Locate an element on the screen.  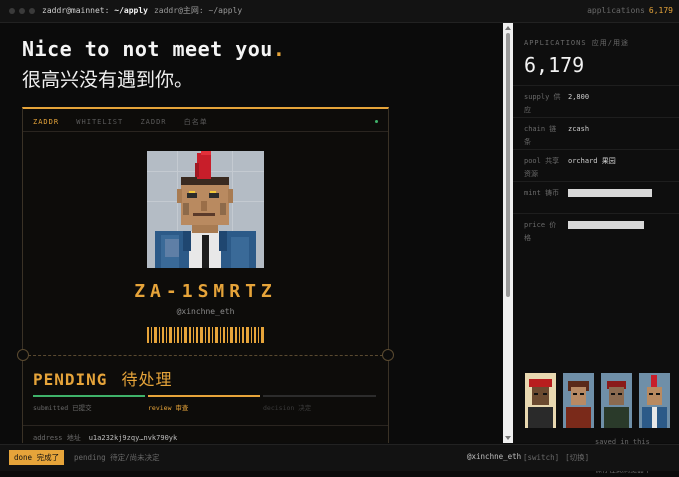
stat-row-pool: pool 共享资源 orchard 果园 is located at coordinates (596, 165).